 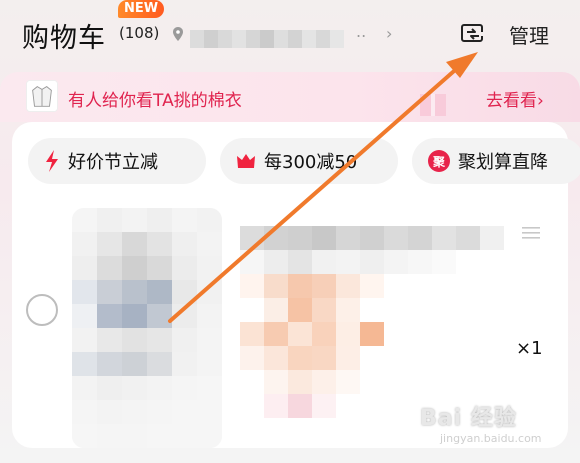 I want to click on baidu-watermark: Bai 经验 jingyan.baidu.com, so click(x=495, y=426).